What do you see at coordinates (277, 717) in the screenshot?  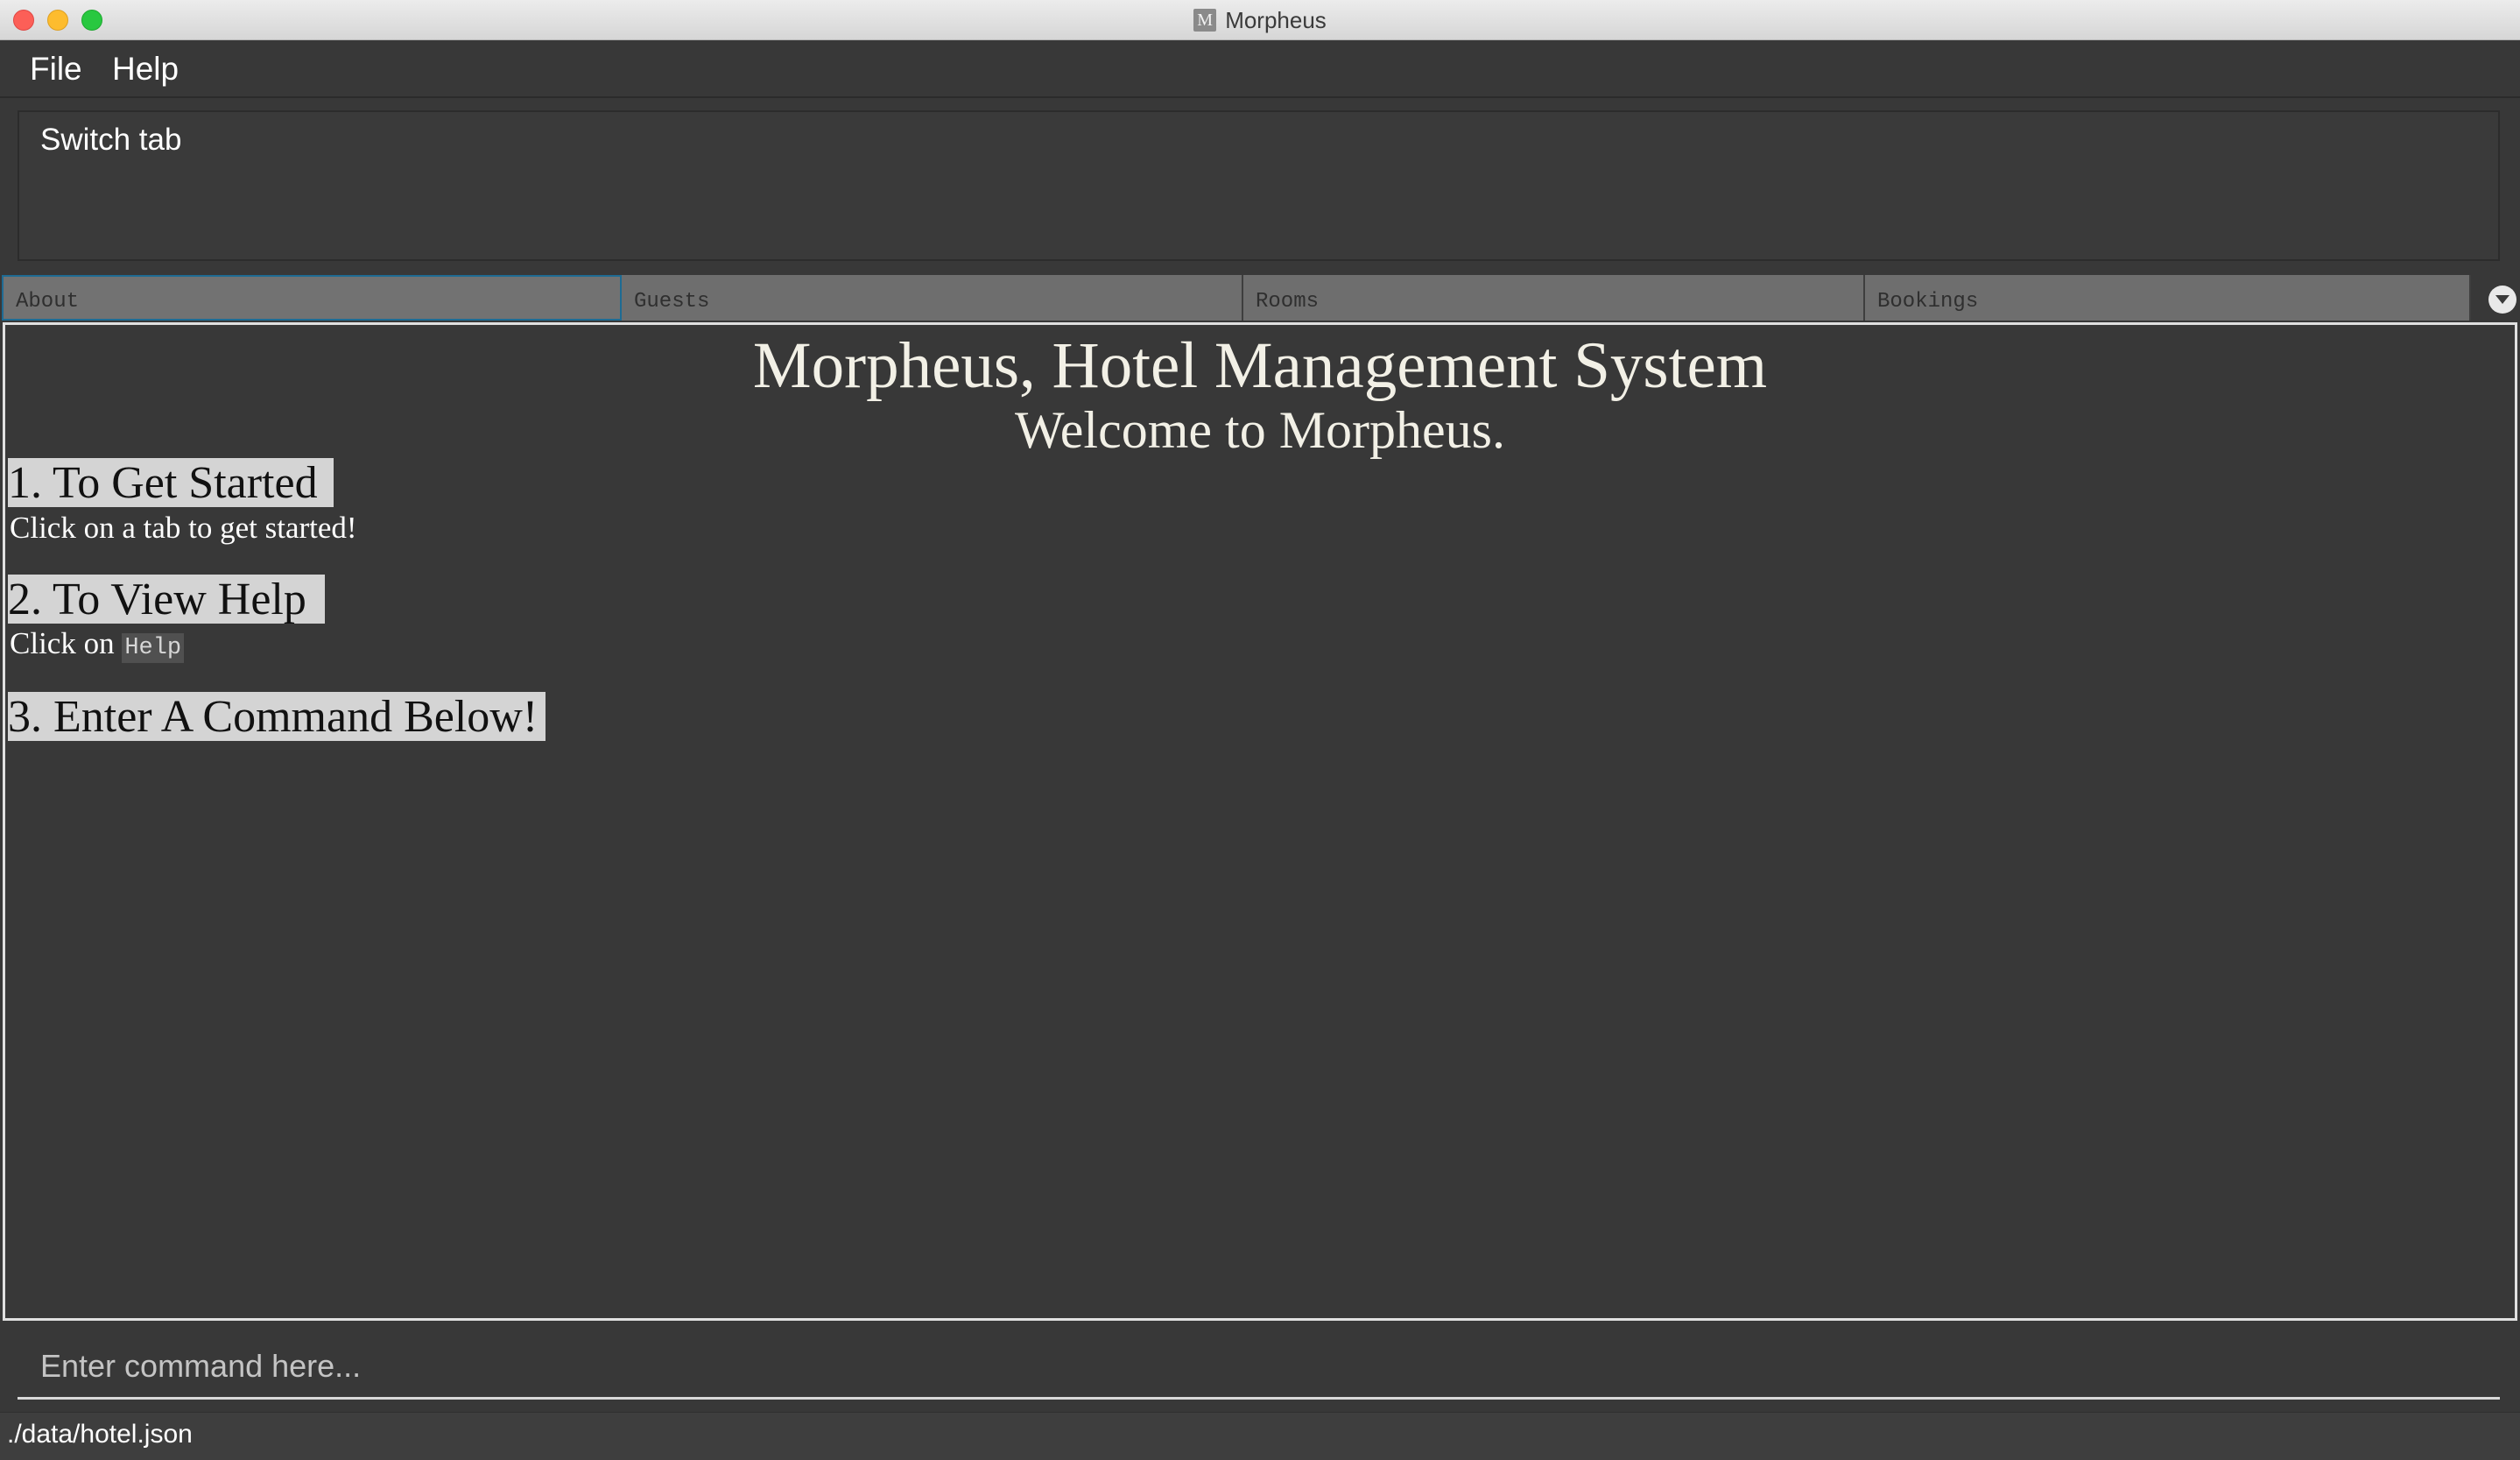 I see `section-heading-enter-command: 3. Enter A Command Below!` at bounding box center [277, 717].